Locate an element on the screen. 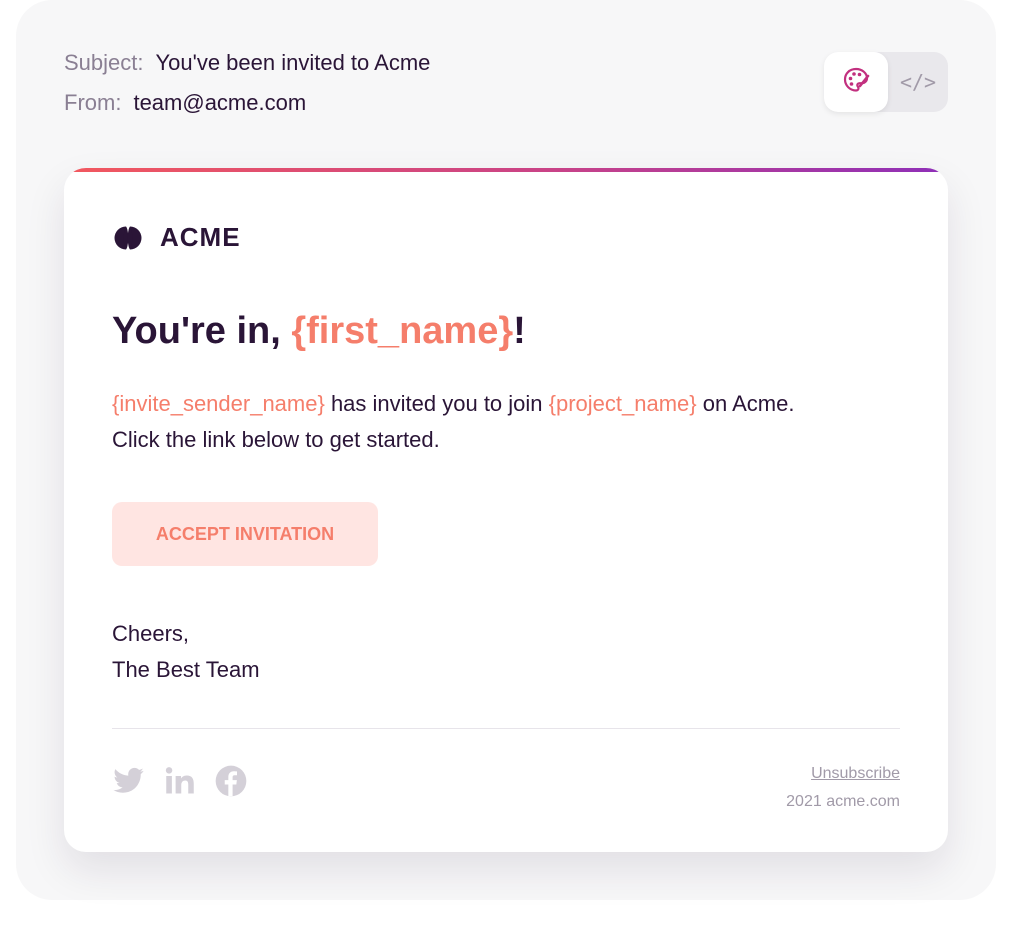  signoff-line-2: The Best Team is located at coordinates (186, 669).